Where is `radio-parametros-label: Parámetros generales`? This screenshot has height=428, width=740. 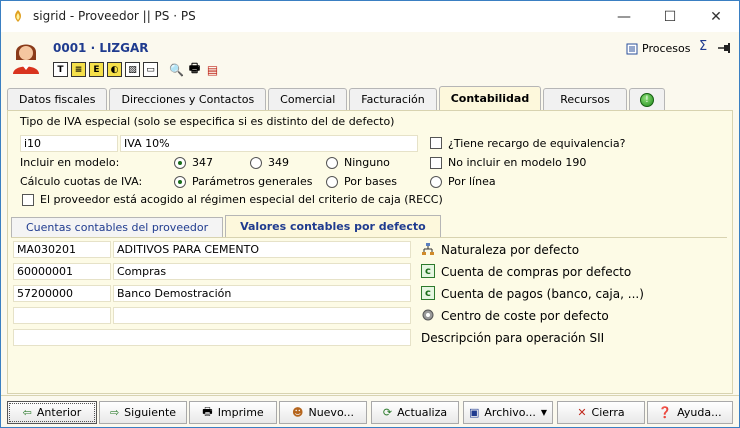
radio-parametros-label: Parámetros generales is located at coordinates (252, 181).